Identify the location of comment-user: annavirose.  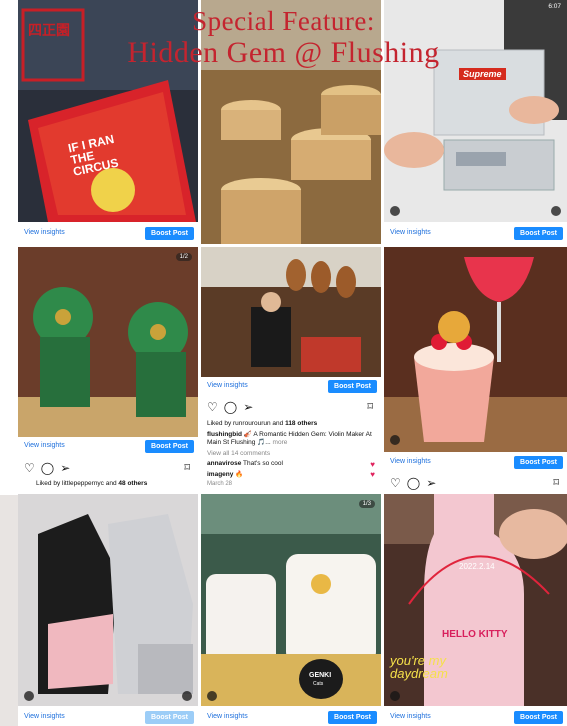
(224, 463).